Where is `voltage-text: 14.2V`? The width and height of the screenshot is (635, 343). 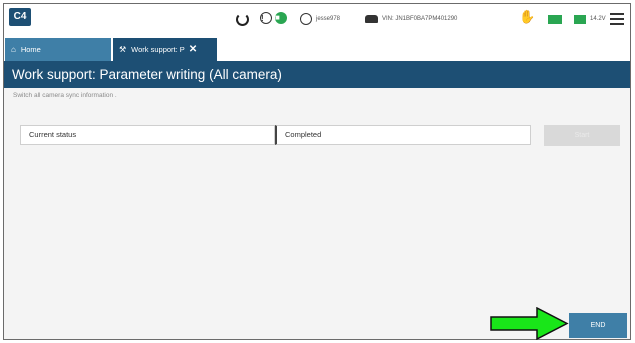
voltage-text: 14.2V is located at coordinates (598, 19).